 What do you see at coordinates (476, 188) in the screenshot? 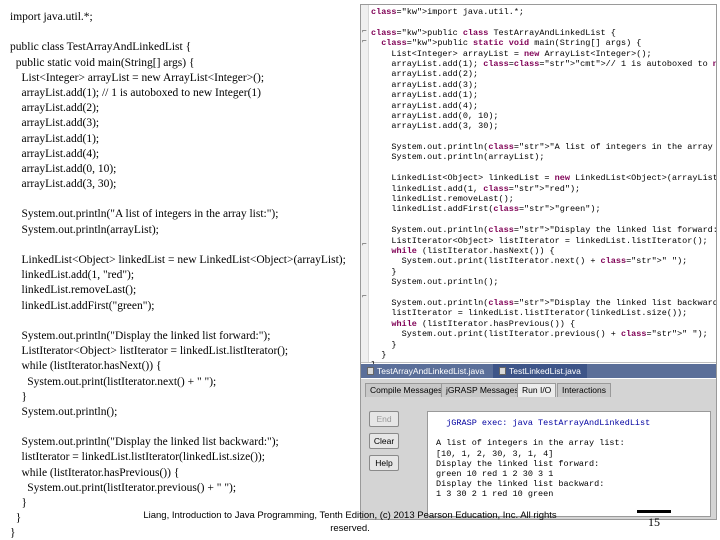
I see `editor-line: linkedList.add(1, class="str">"red");` at bounding box center [476, 188].